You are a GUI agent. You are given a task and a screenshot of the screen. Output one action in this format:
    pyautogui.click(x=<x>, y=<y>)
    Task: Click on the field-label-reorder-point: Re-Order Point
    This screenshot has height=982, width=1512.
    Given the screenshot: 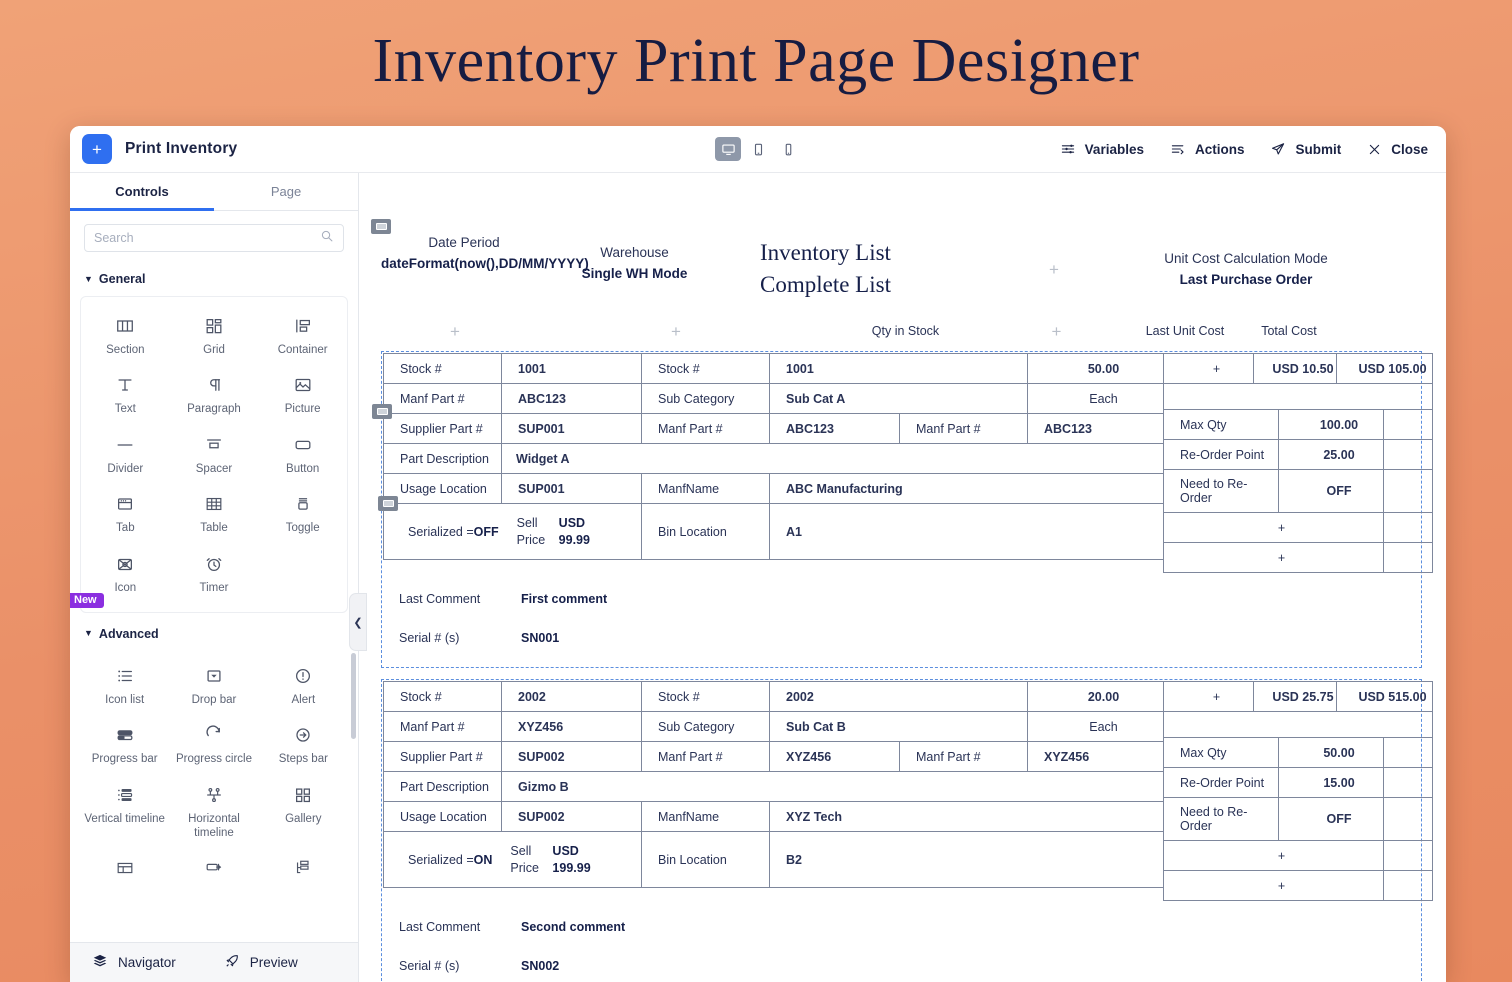 What is the action you would take?
    pyautogui.click(x=1221, y=783)
    